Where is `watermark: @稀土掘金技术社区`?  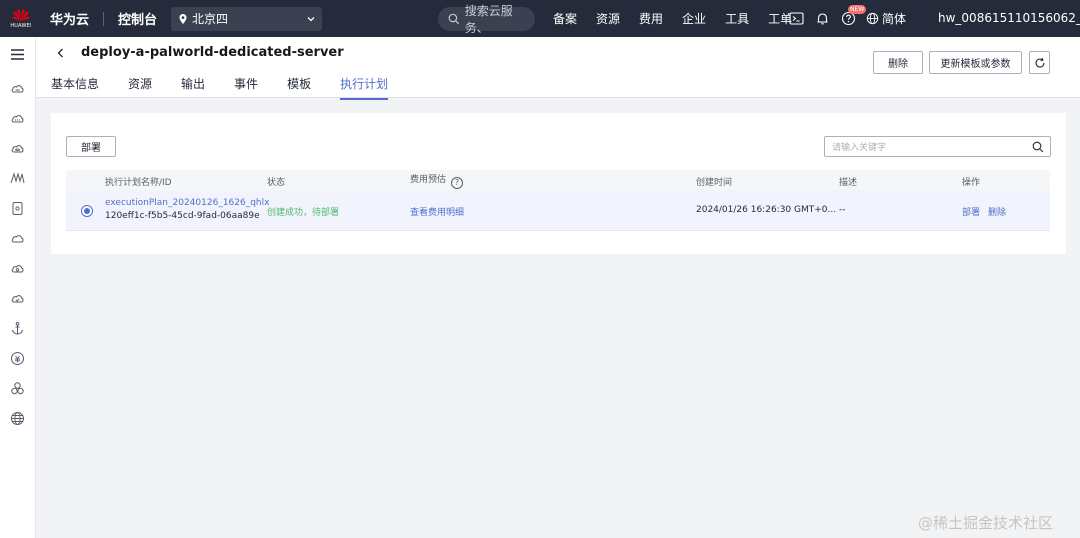
watermark: @稀土掘金技术社区 is located at coordinates (986, 523).